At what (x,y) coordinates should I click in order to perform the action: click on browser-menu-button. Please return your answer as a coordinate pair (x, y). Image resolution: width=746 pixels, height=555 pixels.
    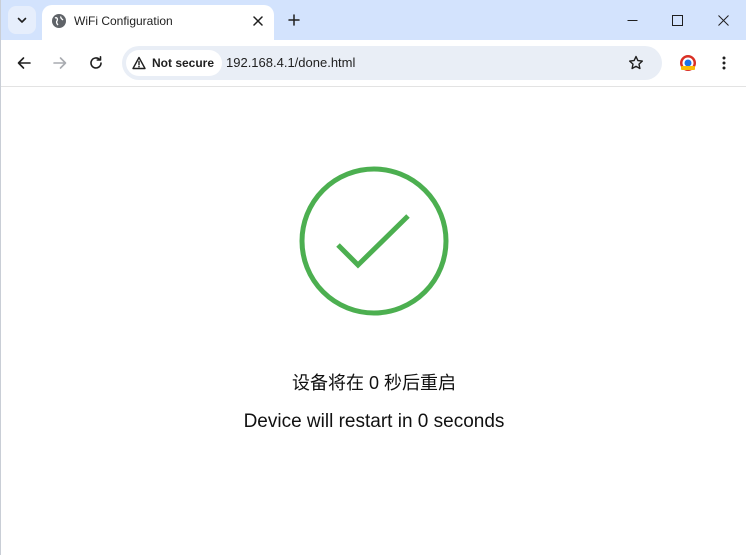
    Looking at the image, I should click on (724, 63).